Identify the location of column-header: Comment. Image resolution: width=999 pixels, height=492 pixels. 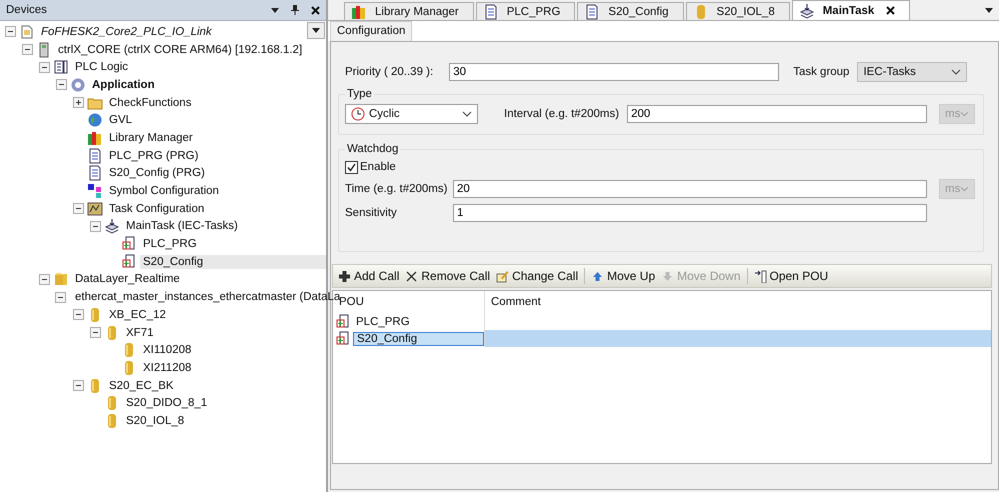
(515, 302).